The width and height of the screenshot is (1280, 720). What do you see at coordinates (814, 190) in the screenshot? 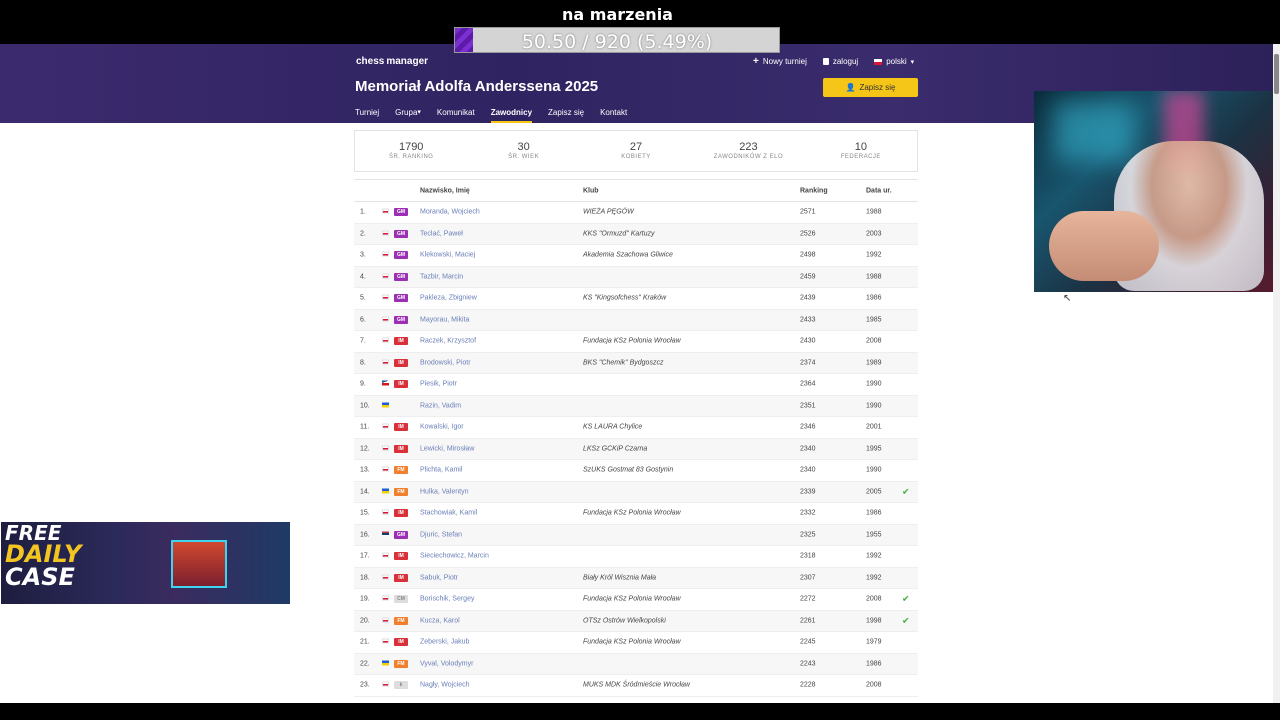
I see `header-ranking: Ranking` at bounding box center [814, 190].